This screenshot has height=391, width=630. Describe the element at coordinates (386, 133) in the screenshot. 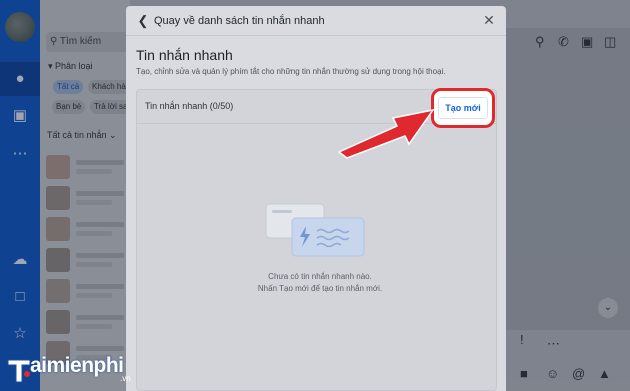

I see `annotation-arrow` at that location.